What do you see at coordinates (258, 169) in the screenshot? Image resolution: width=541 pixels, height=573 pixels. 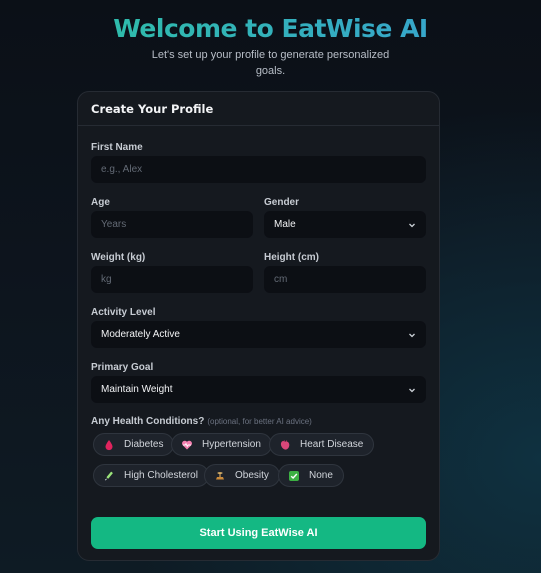 I see `first-name-input: e.g., Alex` at bounding box center [258, 169].